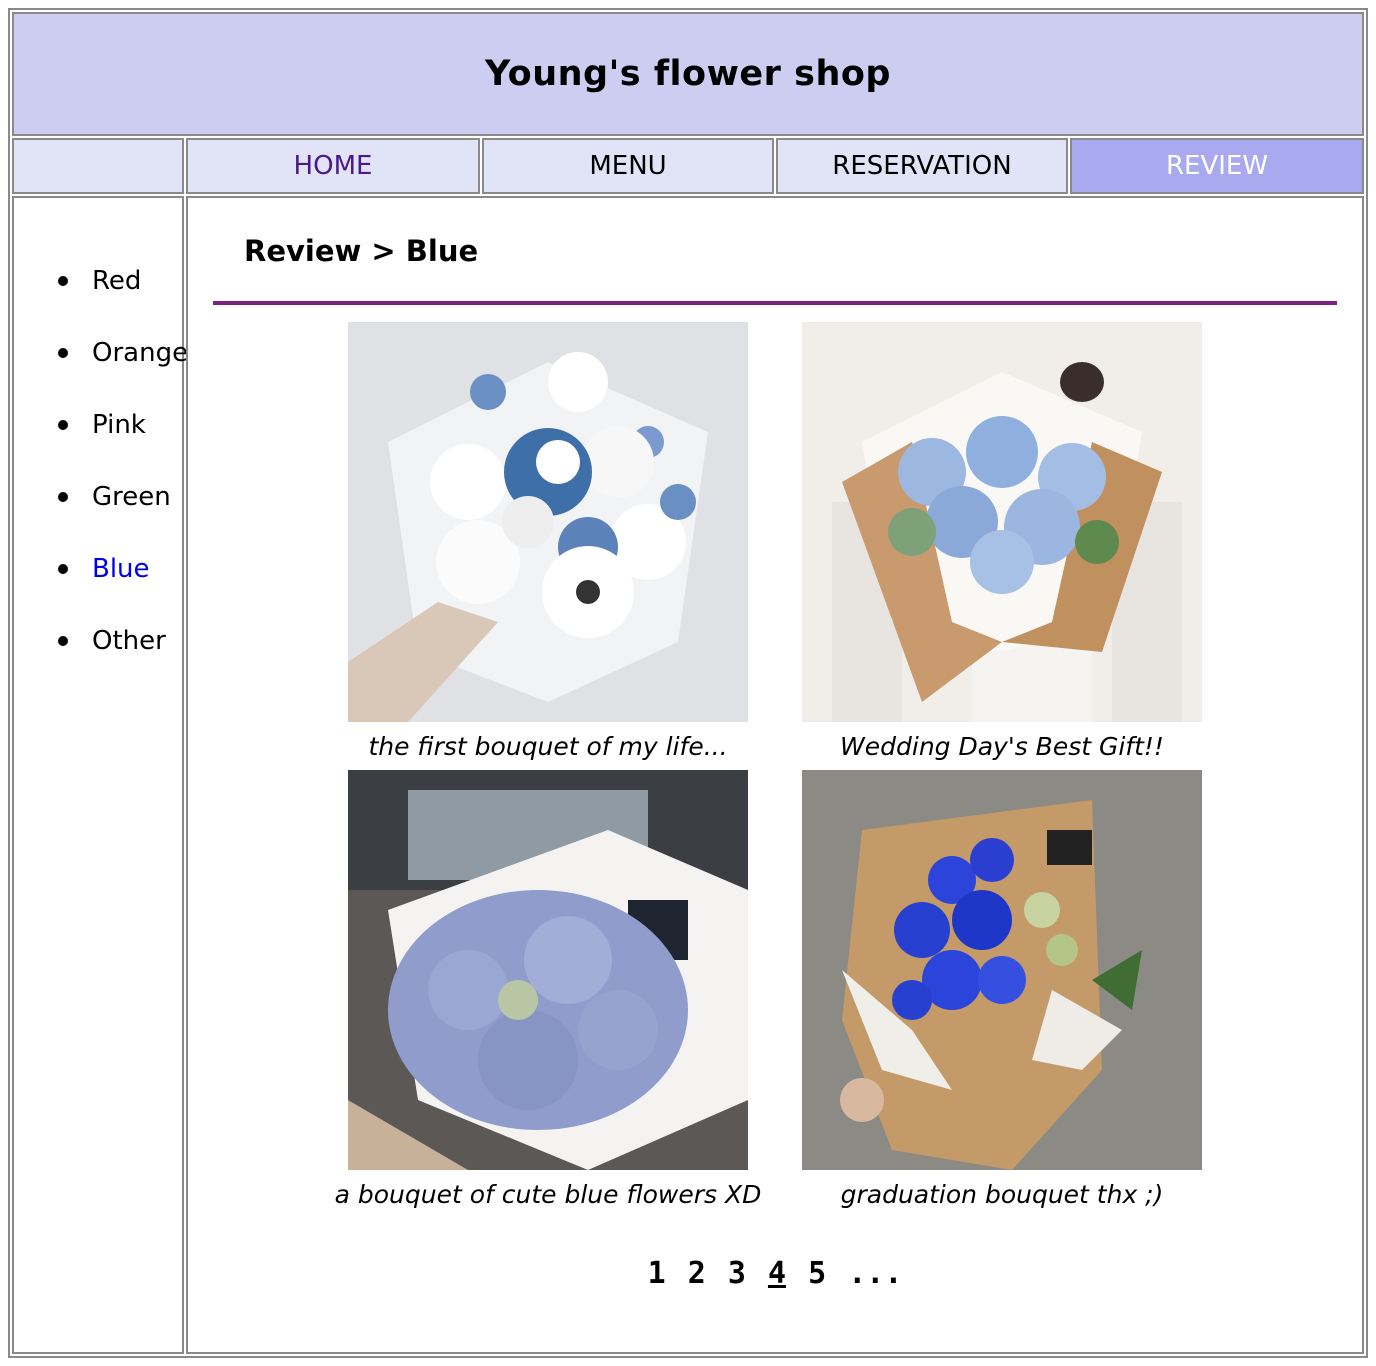 This screenshot has height=1366, width=1376. What do you see at coordinates (117, 281) in the screenshot?
I see `sidebar-item-label: Red` at bounding box center [117, 281].